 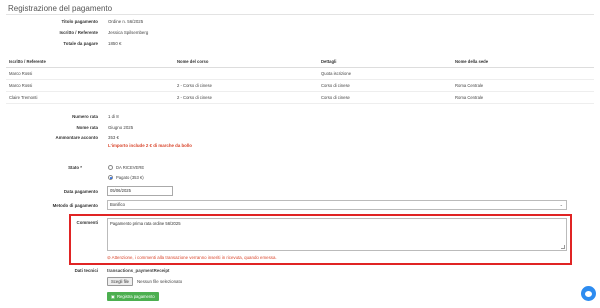 I want to click on totale-value: 1850 €, so click(x=115, y=43).